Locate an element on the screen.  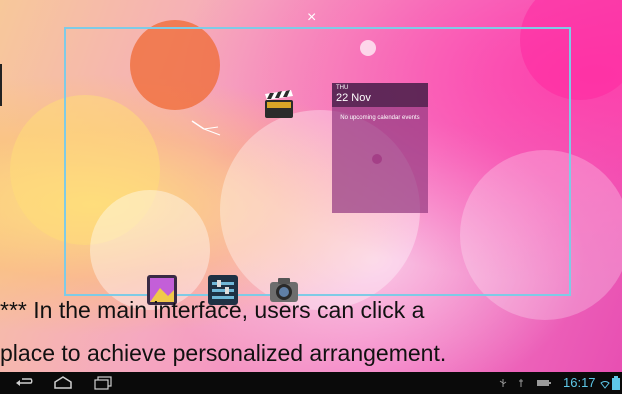
film-clapperboard-icon is located at coordinates (279, 104).